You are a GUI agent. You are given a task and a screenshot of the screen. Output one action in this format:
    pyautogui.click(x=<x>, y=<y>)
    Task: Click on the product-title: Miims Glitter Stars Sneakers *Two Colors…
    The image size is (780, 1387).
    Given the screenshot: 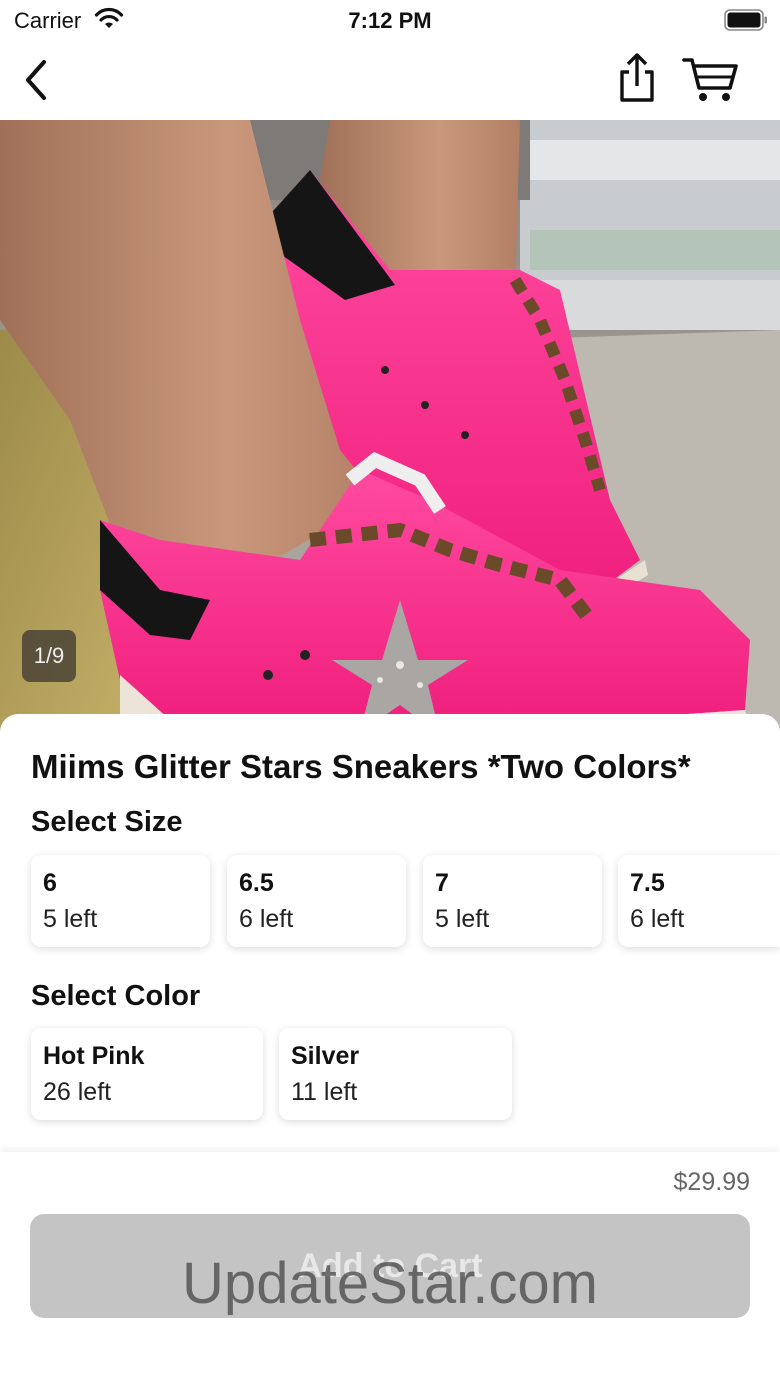 What is the action you would take?
    pyautogui.click(x=361, y=766)
    